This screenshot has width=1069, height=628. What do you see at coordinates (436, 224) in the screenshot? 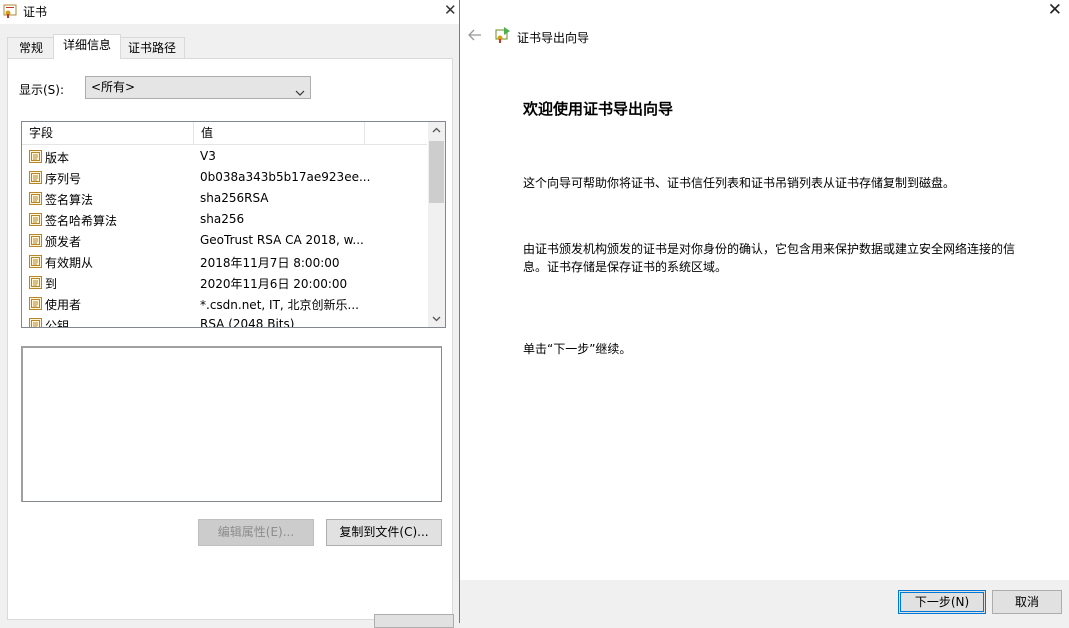
I see `list-scrollbar` at bounding box center [436, 224].